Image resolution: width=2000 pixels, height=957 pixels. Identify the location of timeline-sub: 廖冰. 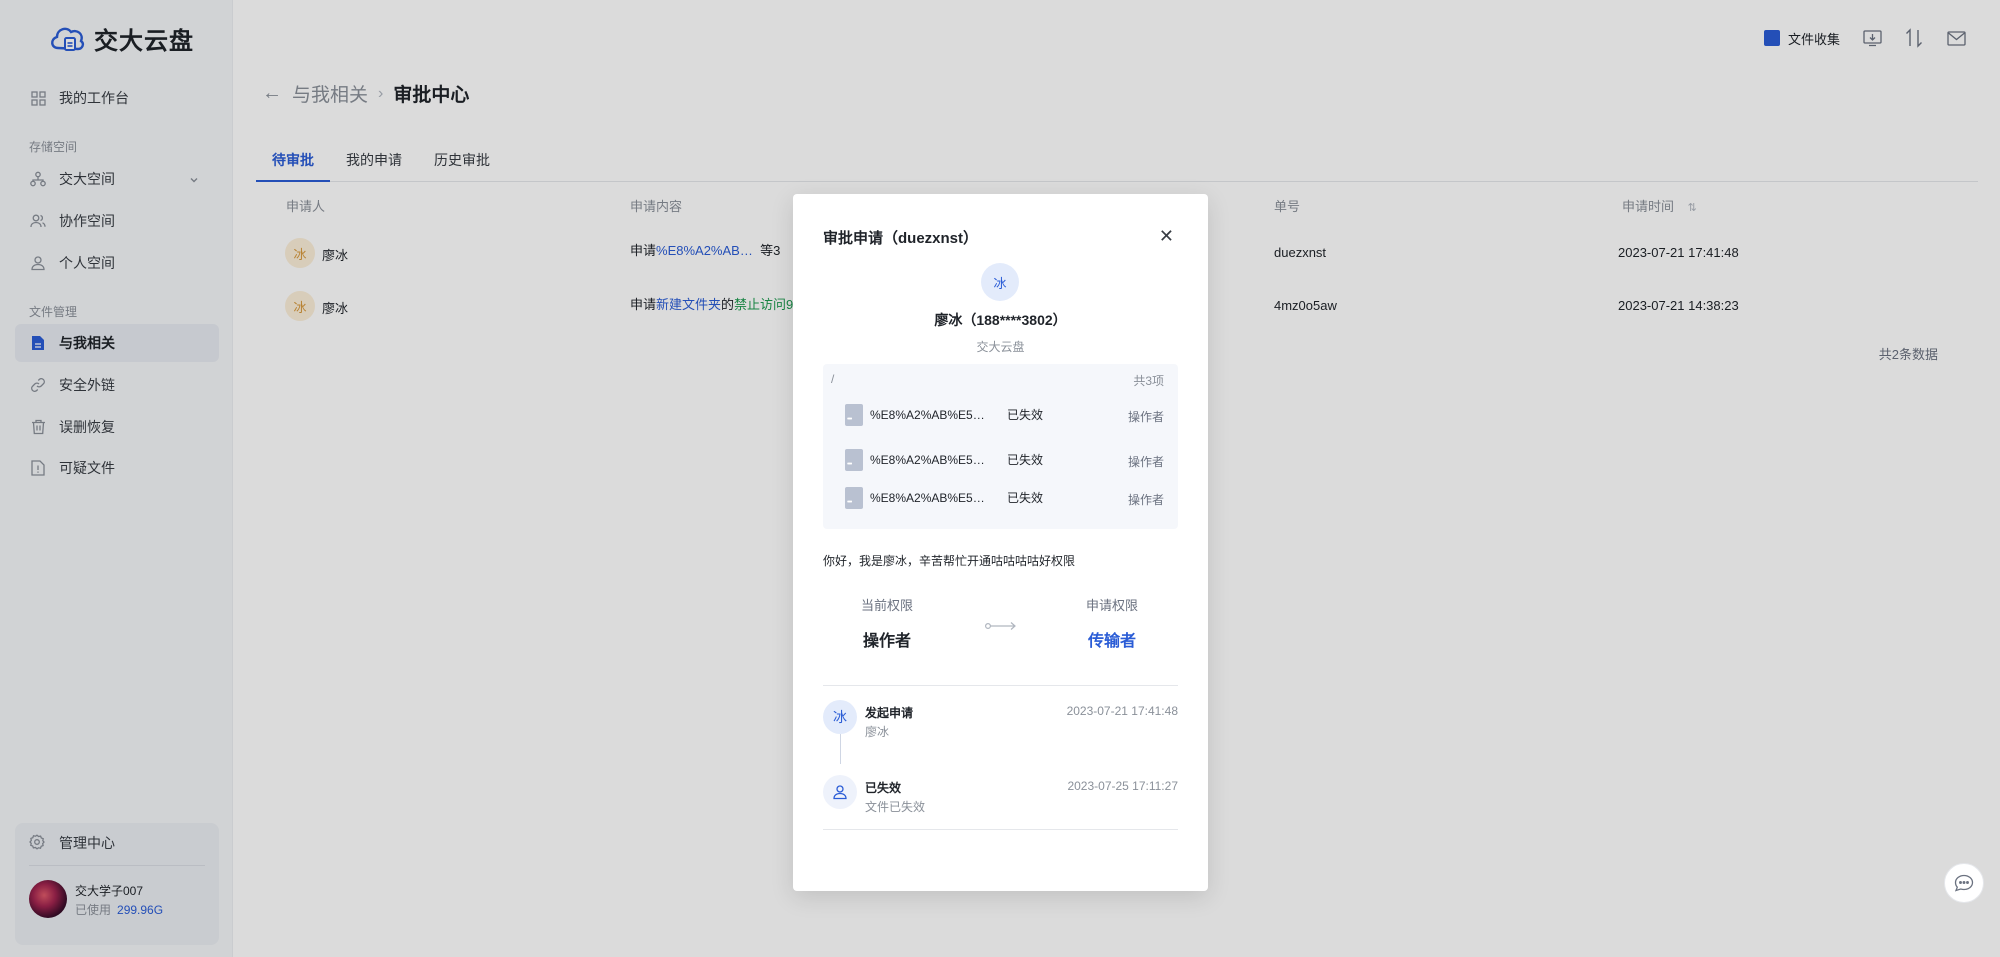
(877, 732).